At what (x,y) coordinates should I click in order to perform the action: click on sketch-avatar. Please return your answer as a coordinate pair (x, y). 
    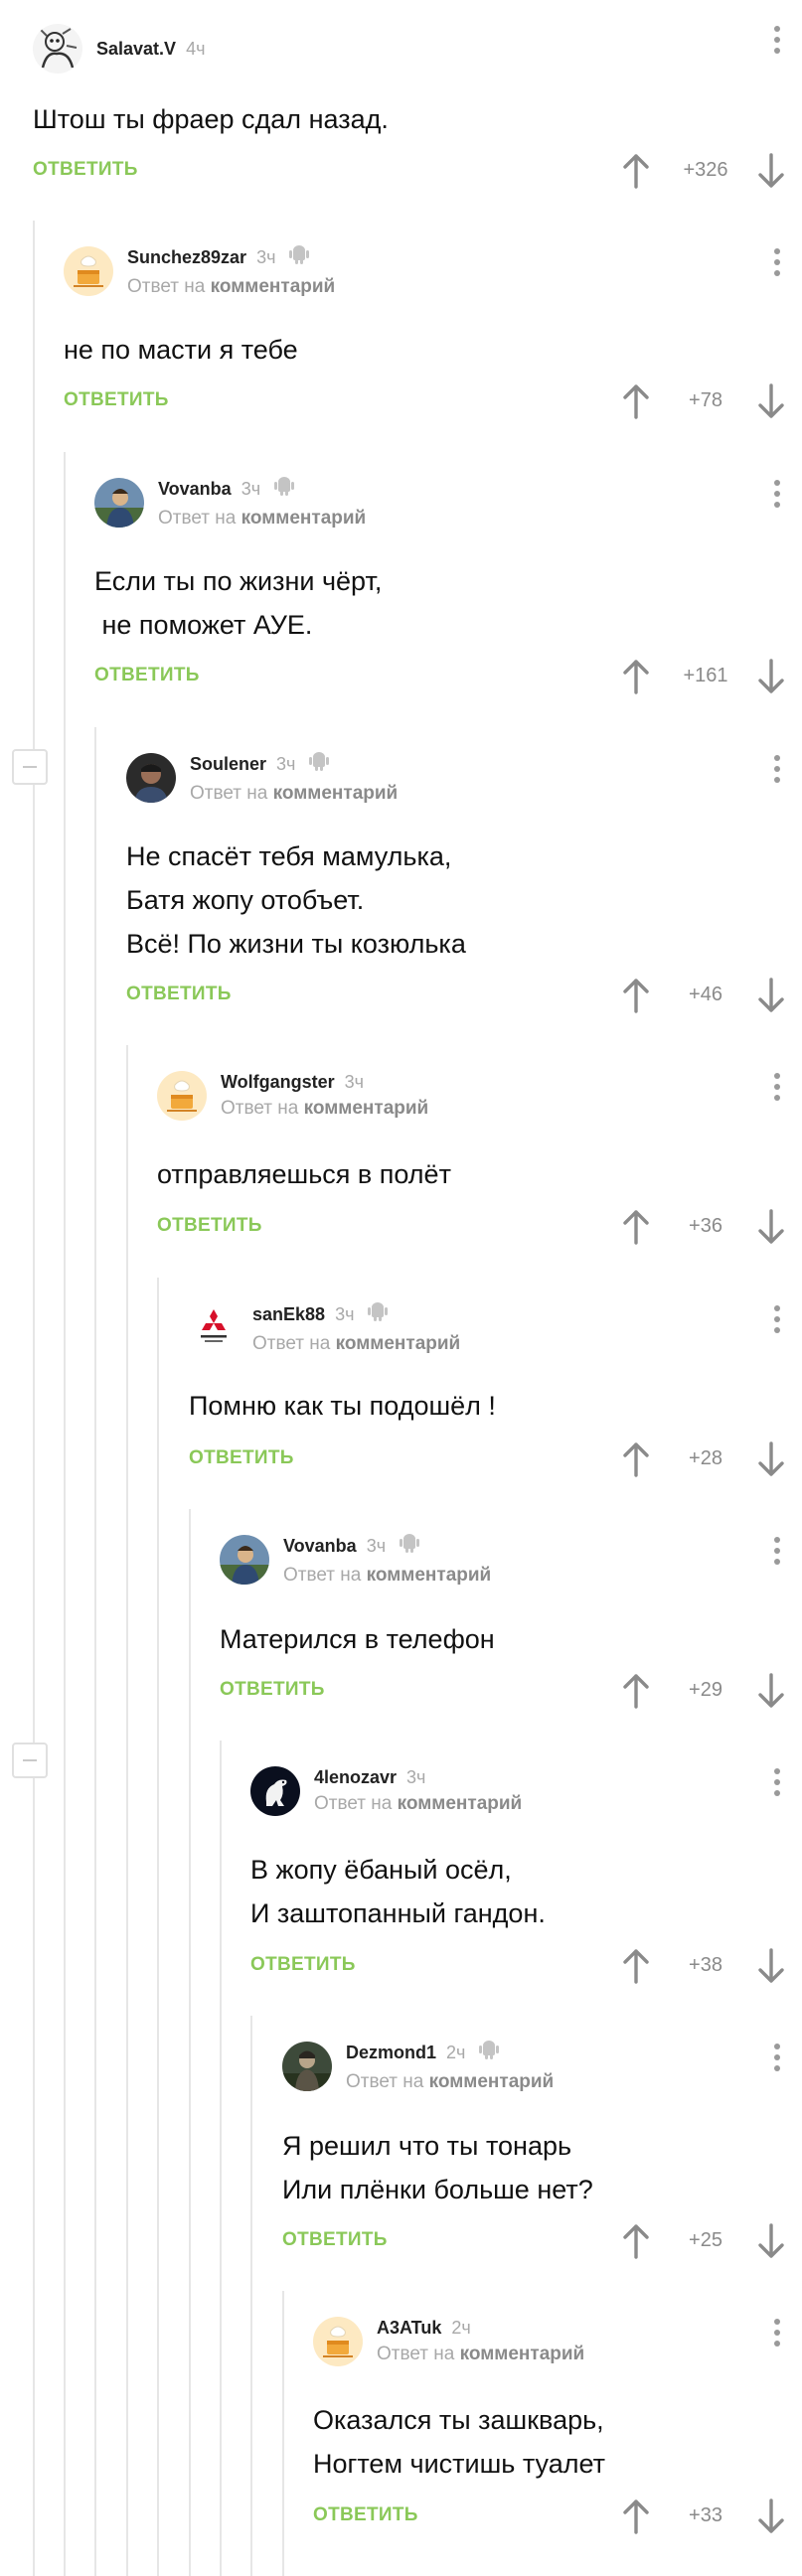
    Looking at the image, I should click on (57, 49).